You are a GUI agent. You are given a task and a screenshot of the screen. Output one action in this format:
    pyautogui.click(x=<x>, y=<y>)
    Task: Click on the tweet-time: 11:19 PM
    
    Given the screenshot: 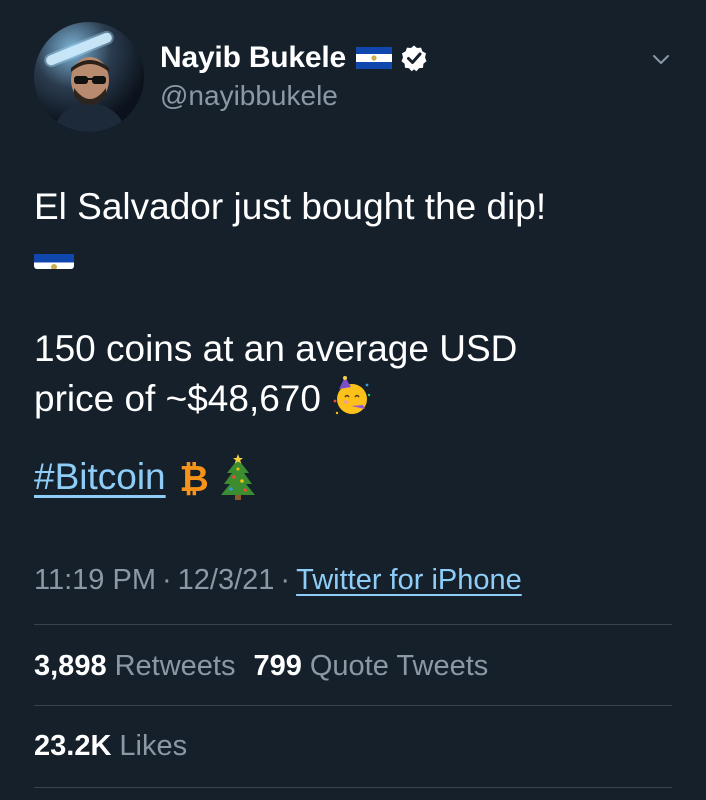 What is the action you would take?
    pyautogui.click(x=95, y=580)
    